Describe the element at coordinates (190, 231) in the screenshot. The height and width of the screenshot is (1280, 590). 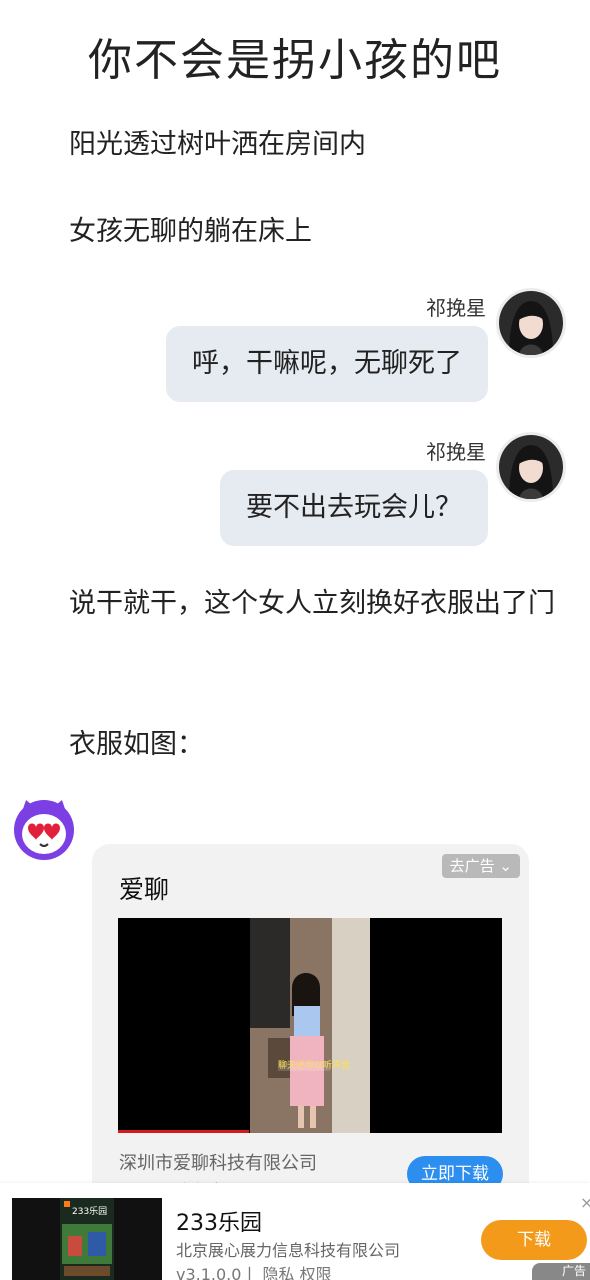
I see `story-paragraph: 女孩无聊的躺在床上` at that location.